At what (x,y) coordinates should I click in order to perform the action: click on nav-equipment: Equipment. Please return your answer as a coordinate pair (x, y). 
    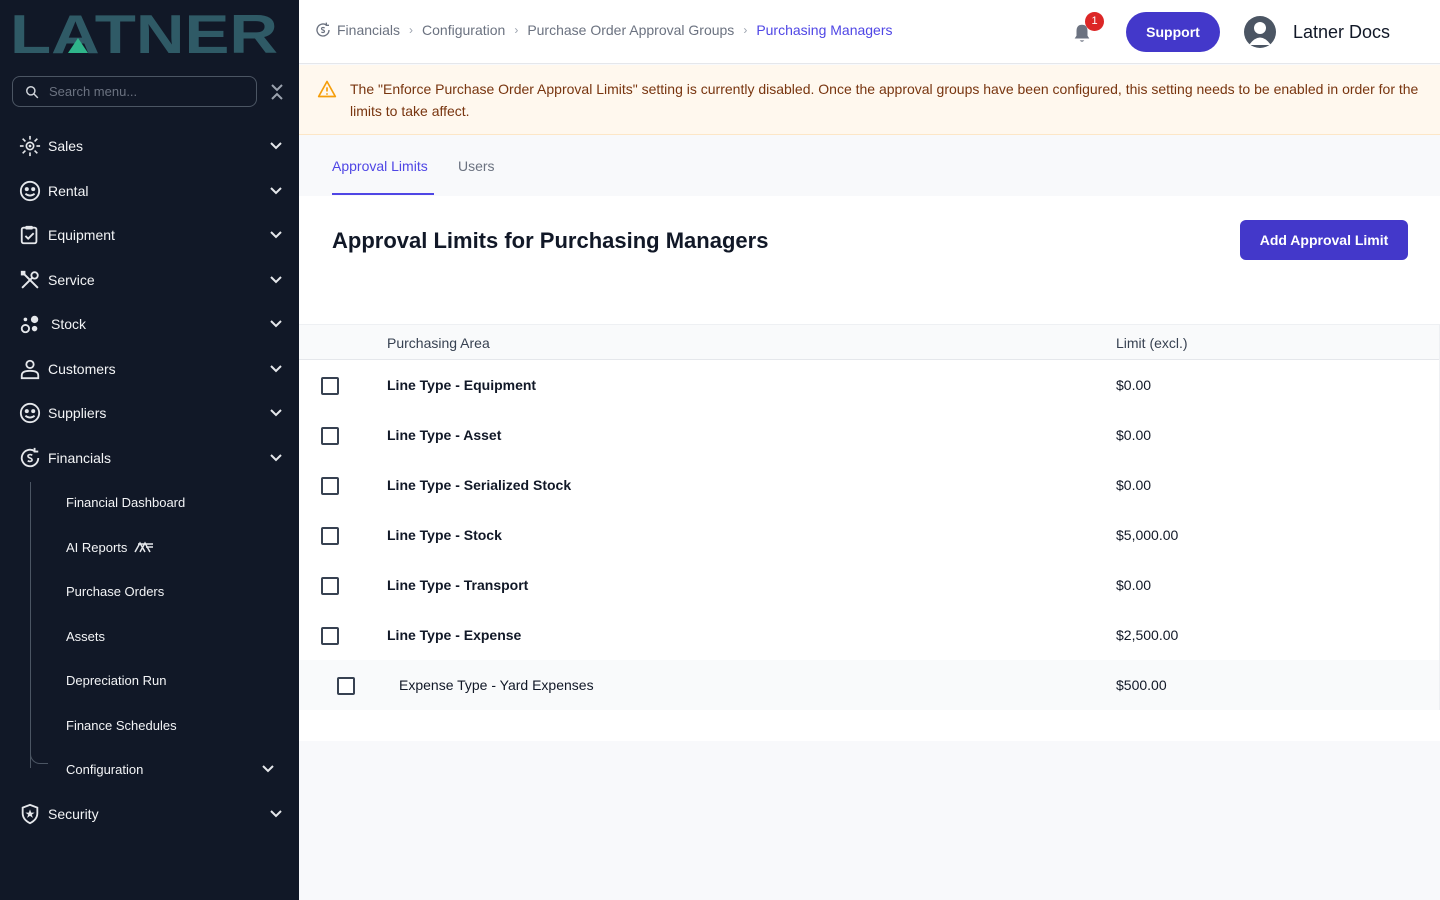
    Looking at the image, I should click on (149, 235).